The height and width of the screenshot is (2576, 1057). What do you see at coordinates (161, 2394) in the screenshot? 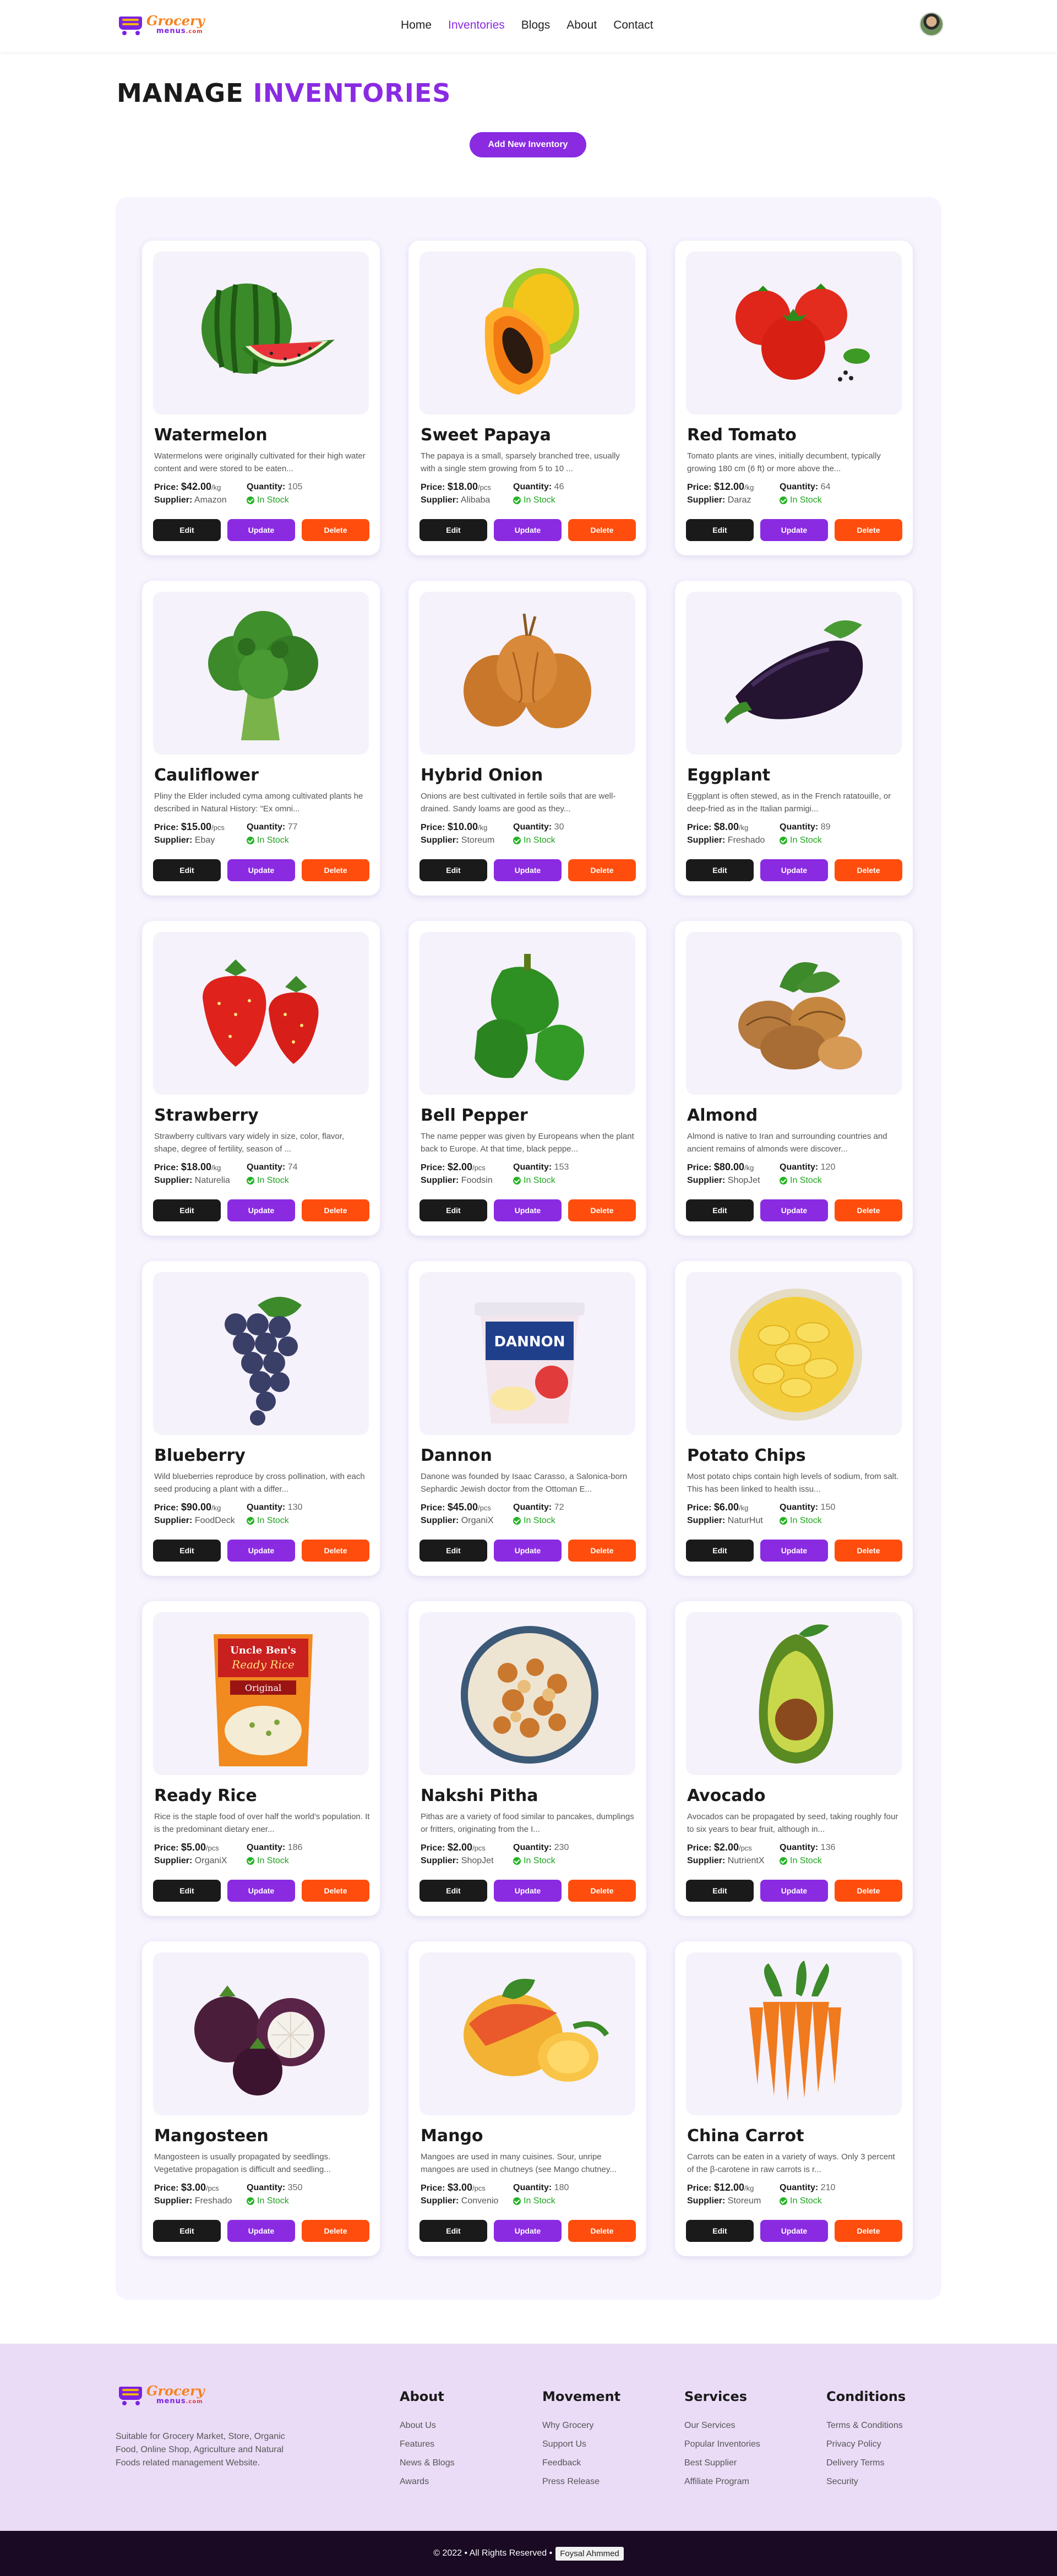
I see `footer-logo: Grocery menus.com` at bounding box center [161, 2394].